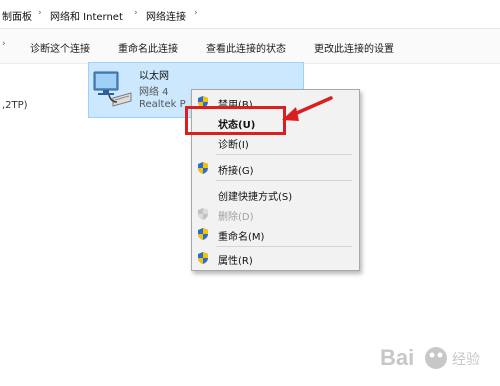 This screenshot has height=386, width=500. What do you see at coordinates (60, 47) in the screenshot?
I see `diagnose-connection-button: 诊断这个连接` at bounding box center [60, 47].